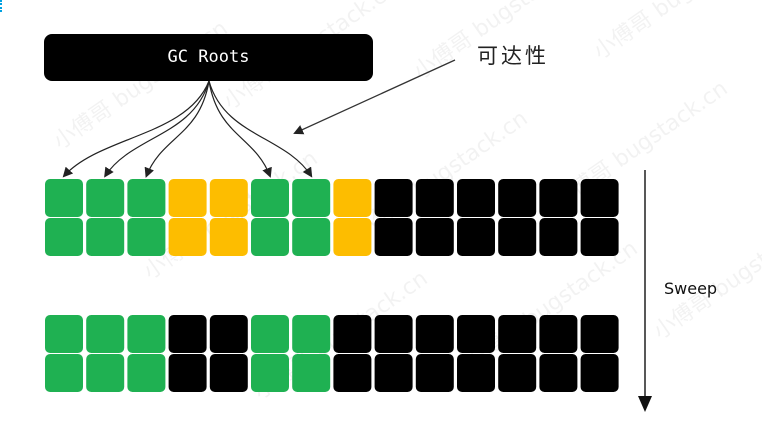 The width and height of the screenshot is (762, 423). I want to click on heap-before-sweep, so click(332, 217).